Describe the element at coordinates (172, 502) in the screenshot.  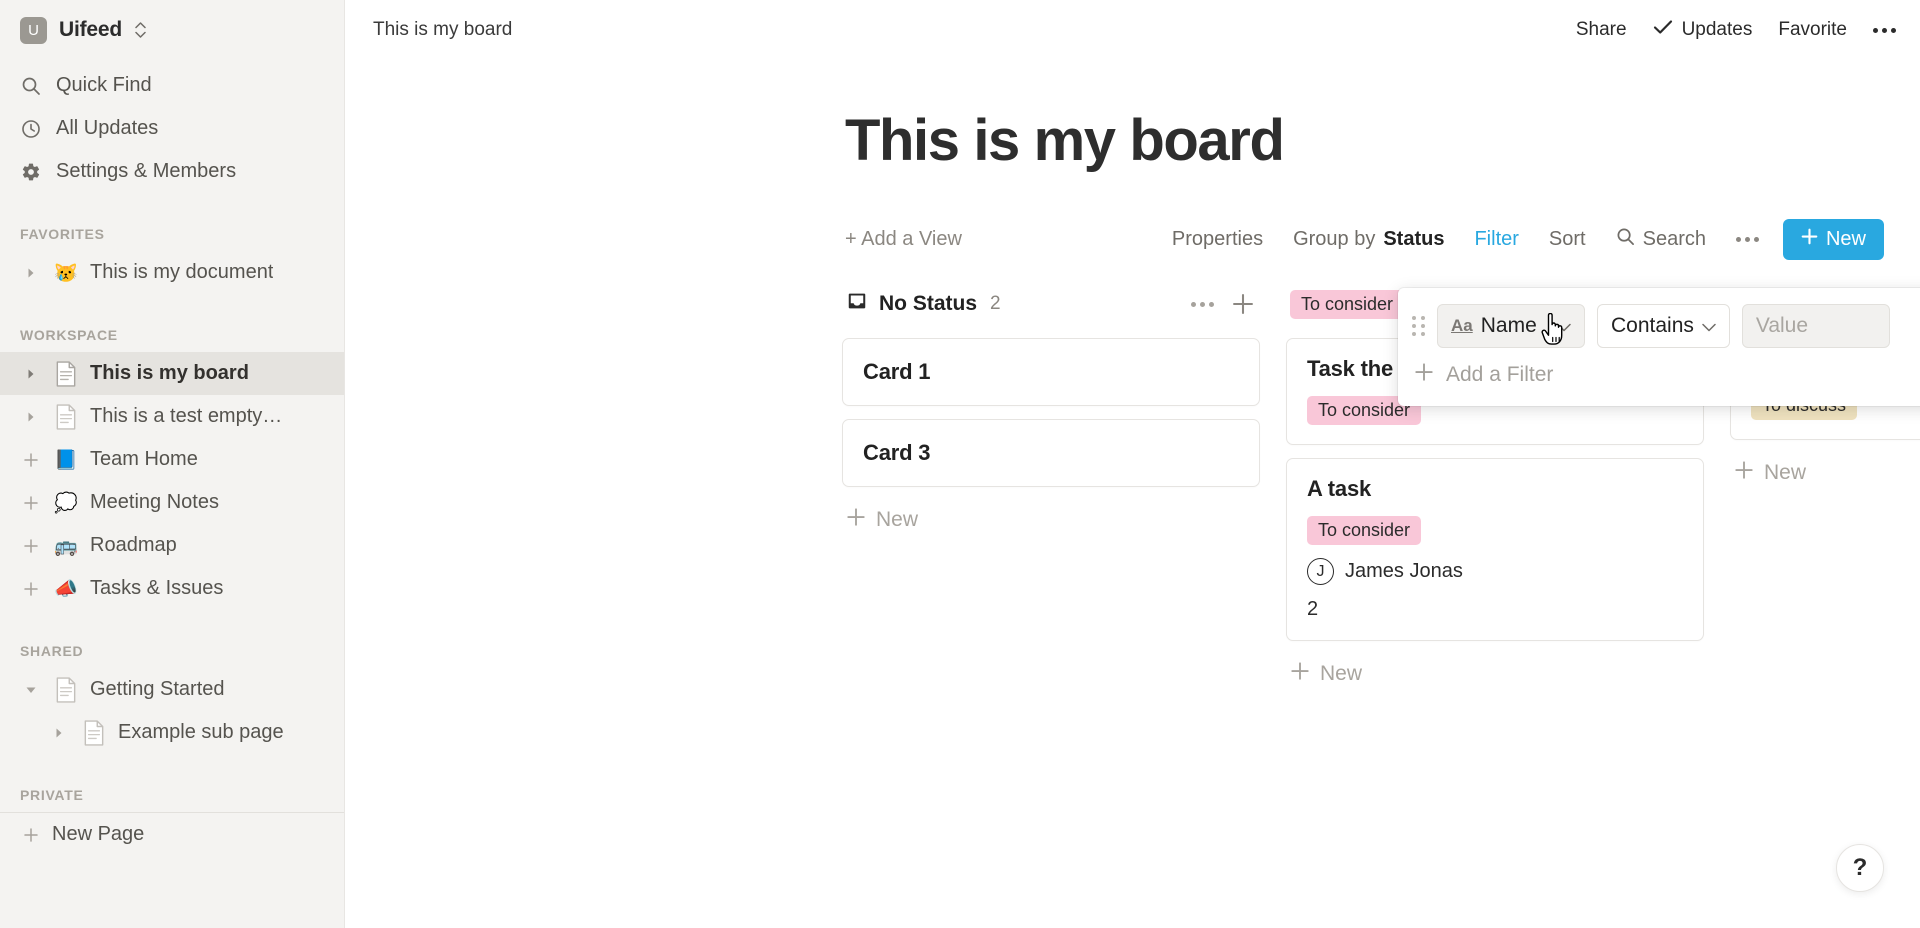
I see `sidebar-item-meeting-notes: 💭 Meeting Notes` at that location.